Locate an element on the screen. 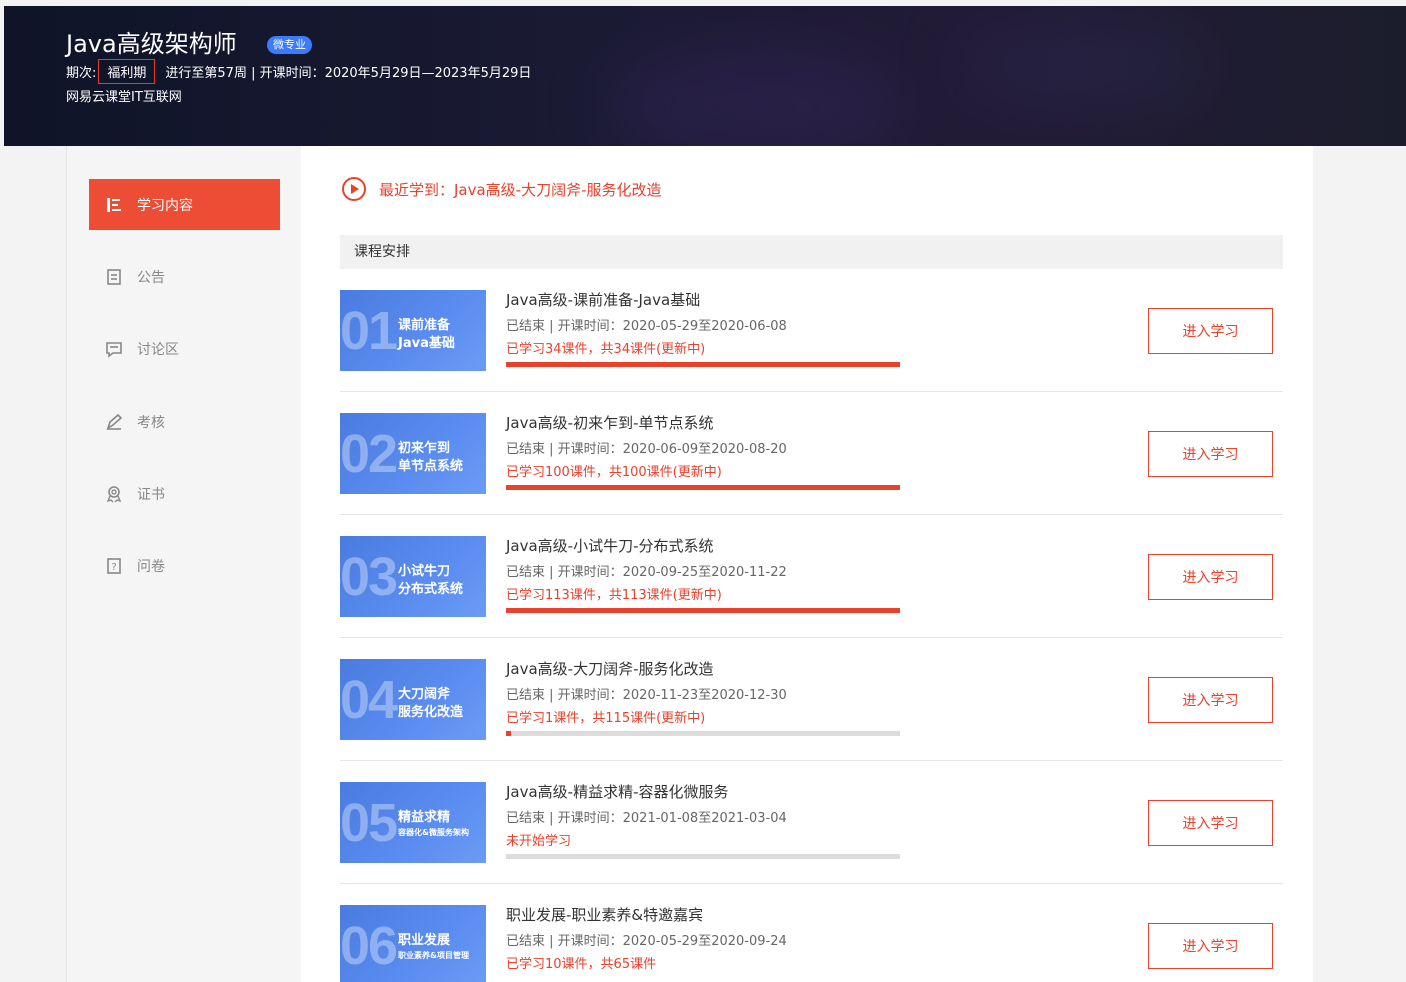 Image resolution: width=1406 pixels, height=982 pixels. discussion-icon is located at coordinates (114, 349).